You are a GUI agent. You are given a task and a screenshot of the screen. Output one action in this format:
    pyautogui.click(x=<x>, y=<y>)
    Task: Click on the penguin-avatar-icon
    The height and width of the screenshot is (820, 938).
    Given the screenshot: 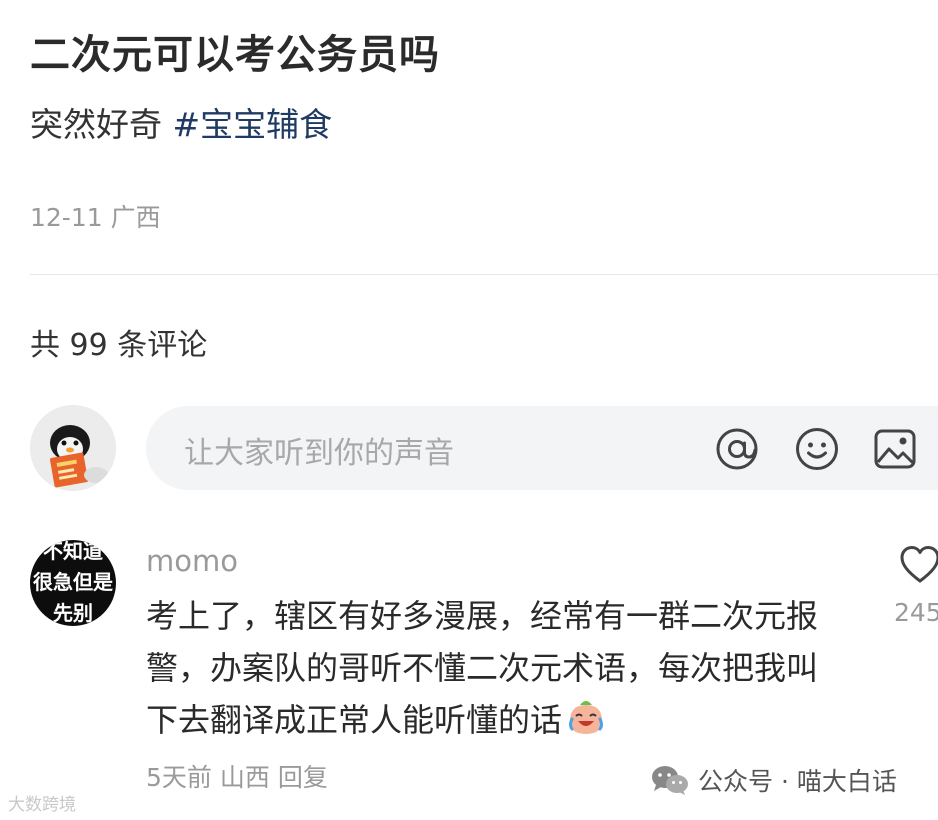 What is the action you would take?
    pyautogui.click(x=73, y=448)
    